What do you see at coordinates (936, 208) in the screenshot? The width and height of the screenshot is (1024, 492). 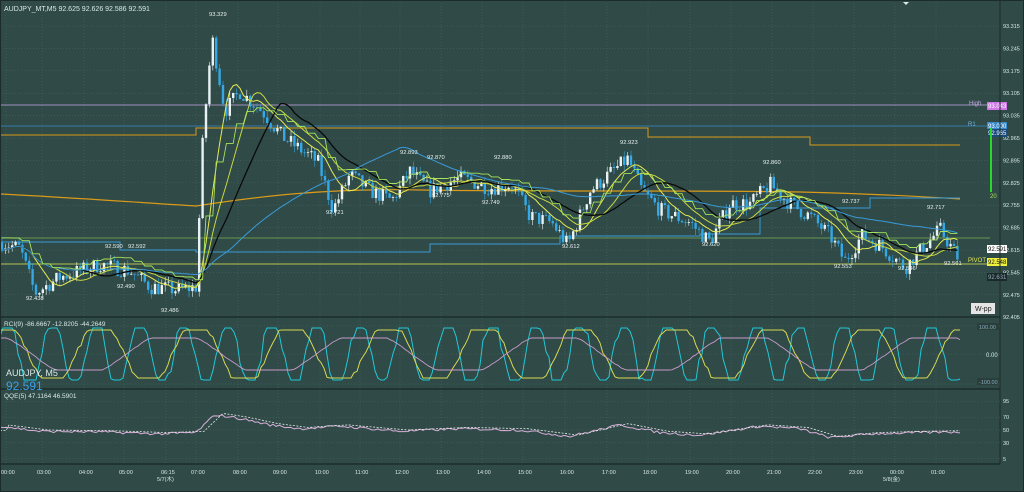 I see `price-annotation: 92.717` at bounding box center [936, 208].